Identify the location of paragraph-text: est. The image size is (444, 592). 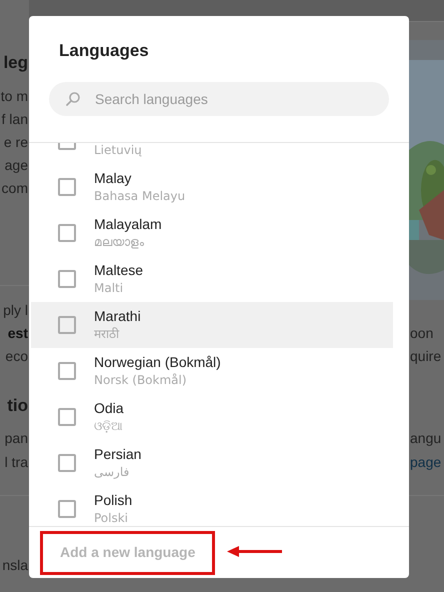
(18, 333).